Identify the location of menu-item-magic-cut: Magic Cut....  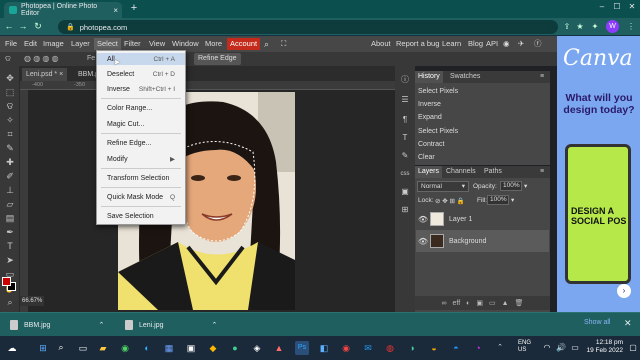
(141, 124).